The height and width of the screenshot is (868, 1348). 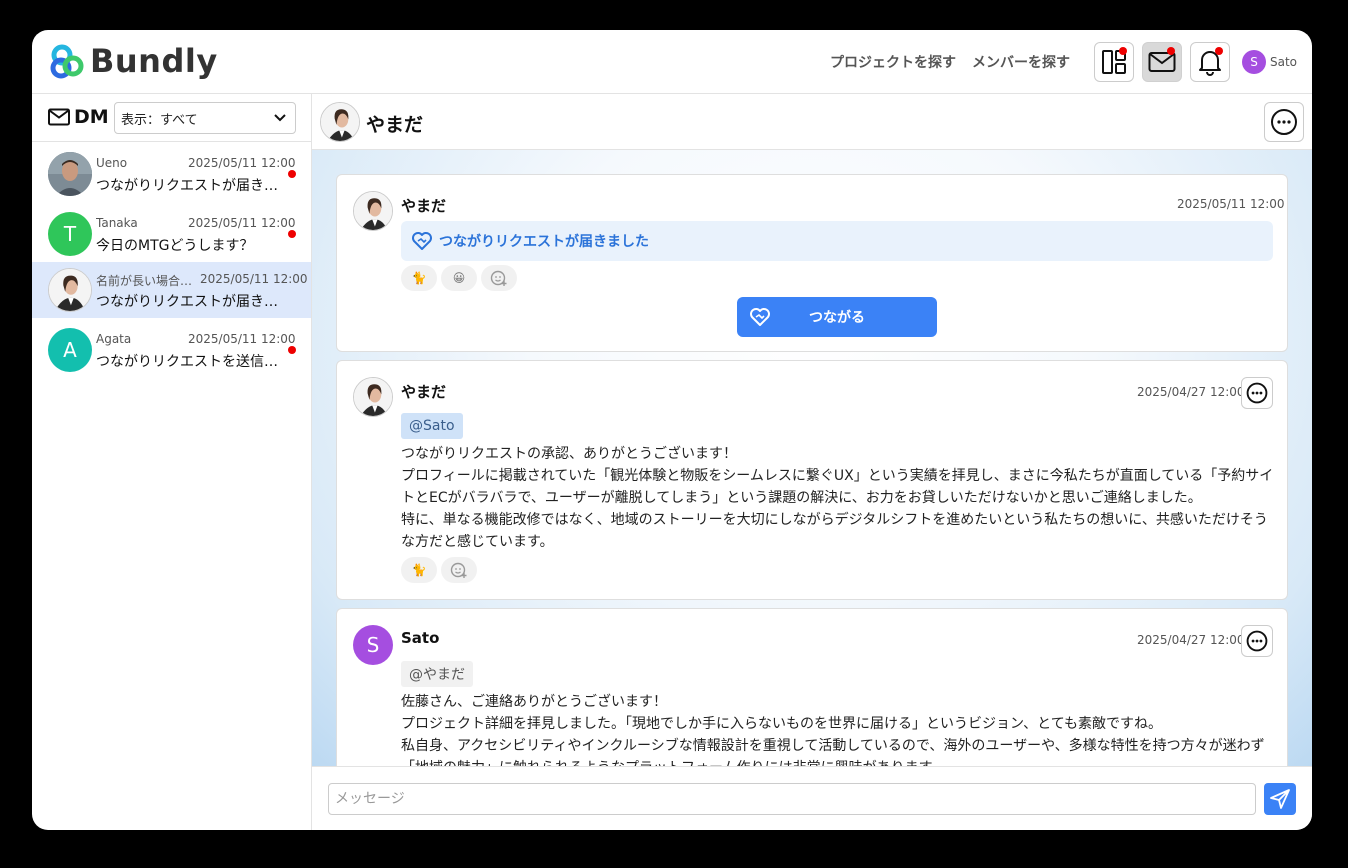 What do you see at coordinates (175, 246) in the screenshot?
I see `conversation-preview: 今日のMTGどうします？` at bounding box center [175, 246].